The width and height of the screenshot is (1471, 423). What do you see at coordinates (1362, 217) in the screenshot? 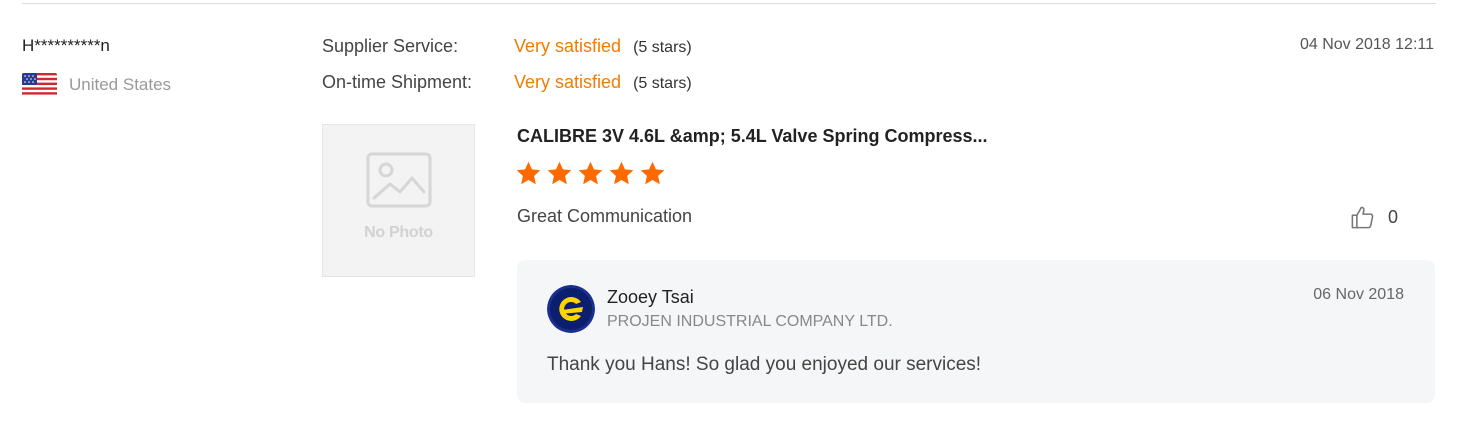
I see `thumbs-up-icon` at bounding box center [1362, 217].